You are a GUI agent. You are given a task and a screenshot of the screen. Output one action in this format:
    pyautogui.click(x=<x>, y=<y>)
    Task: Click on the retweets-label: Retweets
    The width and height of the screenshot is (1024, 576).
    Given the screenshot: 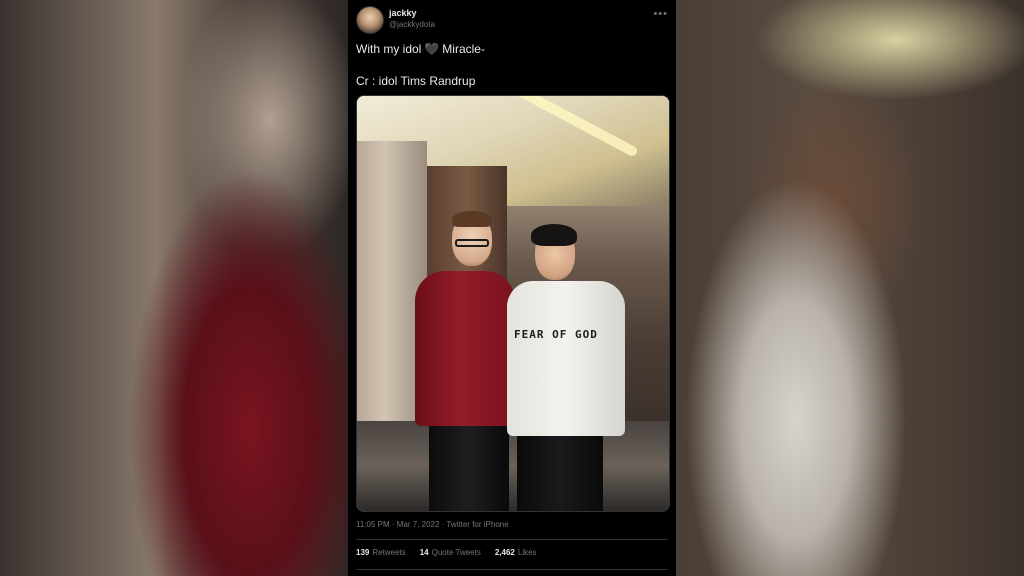 What is the action you would take?
    pyautogui.click(x=389, y=552)
    